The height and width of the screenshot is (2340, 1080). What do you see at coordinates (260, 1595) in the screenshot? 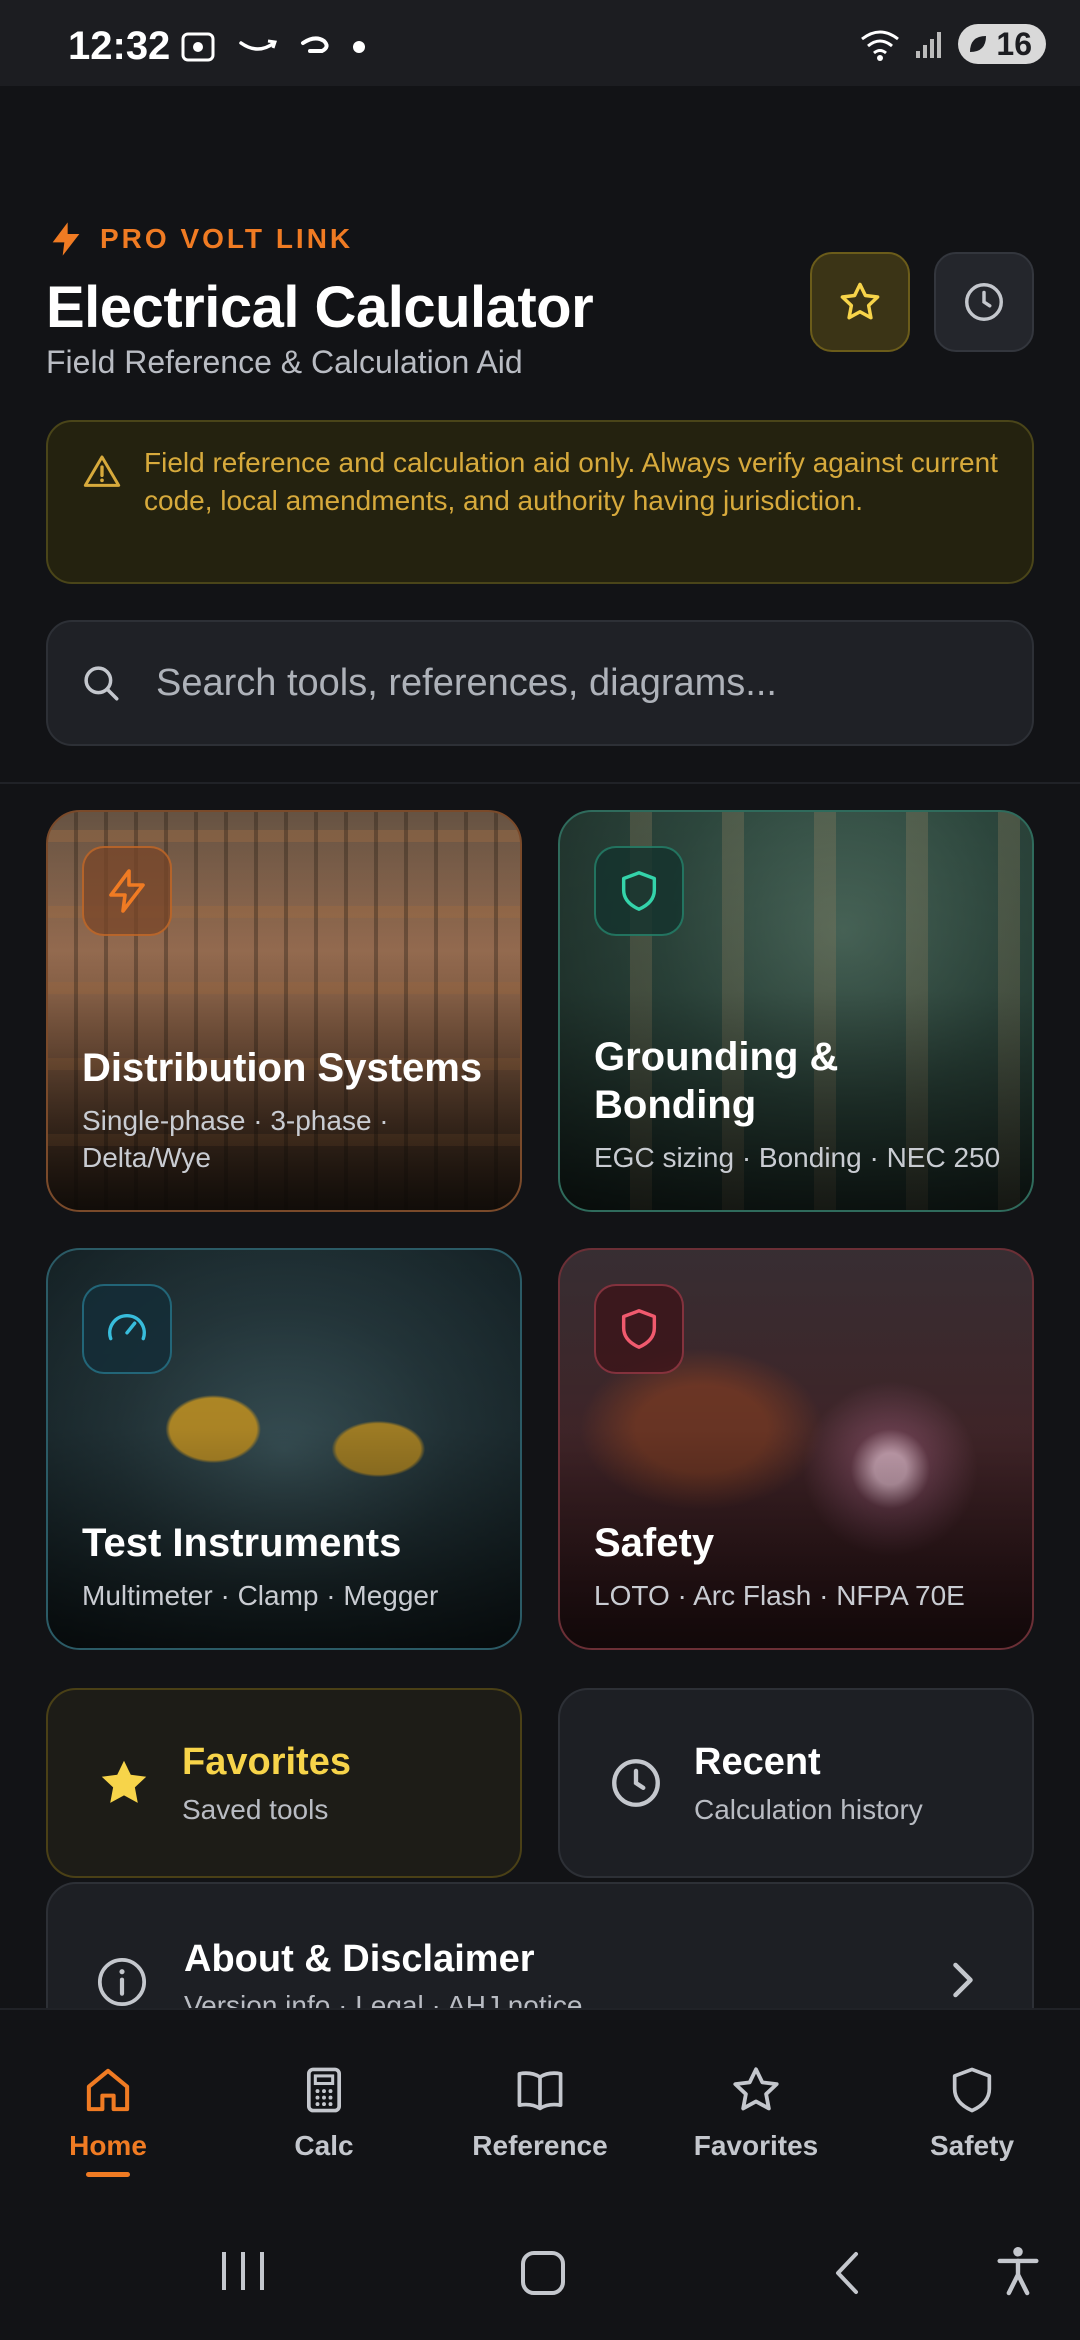
I see `card-subtitle: Multimeter · Clamp · Megger` at bounding box center [260, 1595].